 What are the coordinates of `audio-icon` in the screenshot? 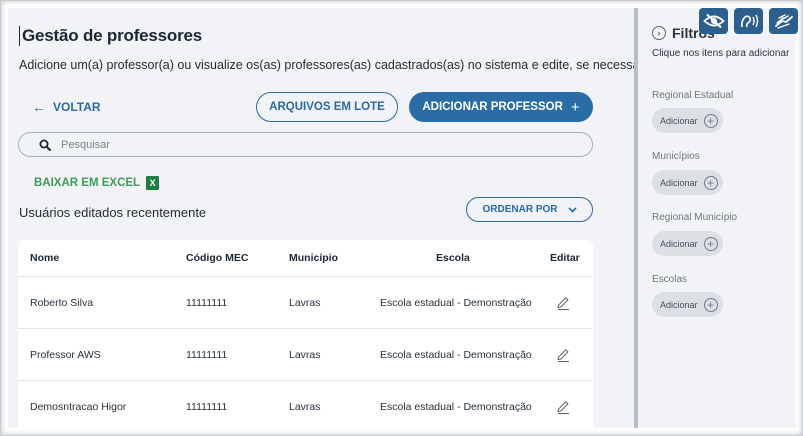 It's located at (749, 21).